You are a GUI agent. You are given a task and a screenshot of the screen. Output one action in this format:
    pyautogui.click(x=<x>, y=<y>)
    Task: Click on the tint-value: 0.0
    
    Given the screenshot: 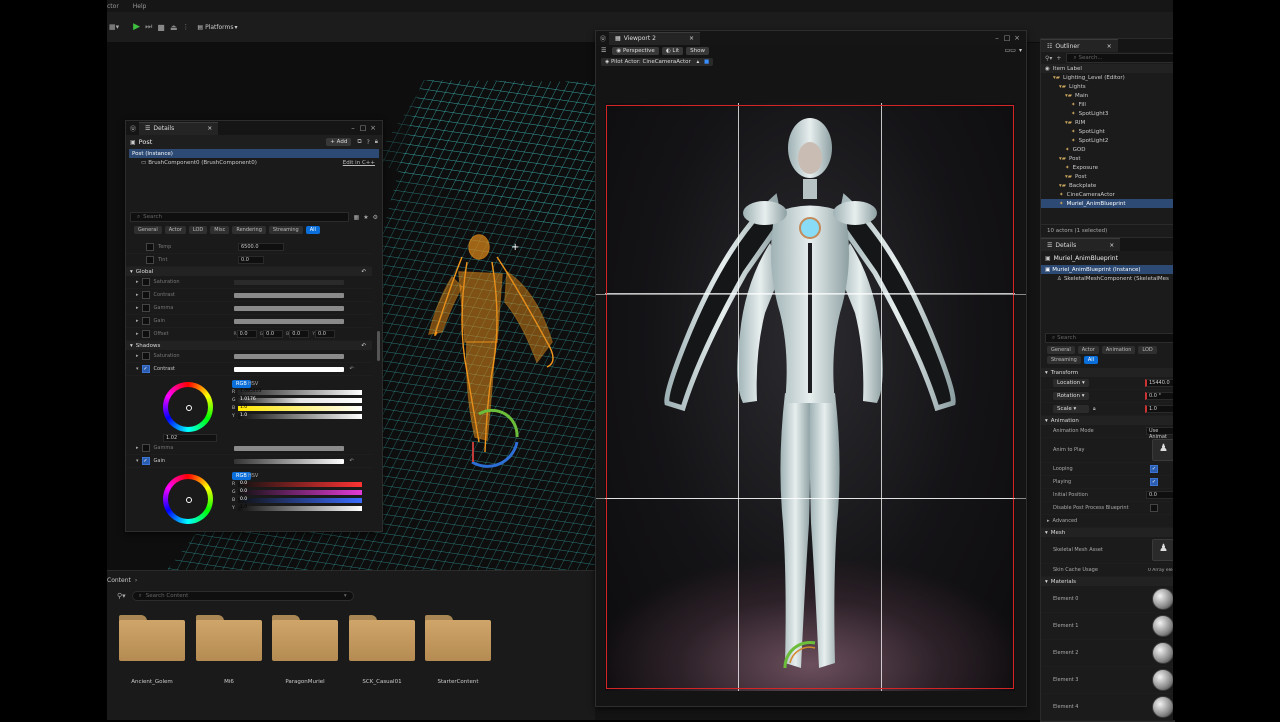 What is the action you would take?
    pyautogui.click(x=251, y=260)
    